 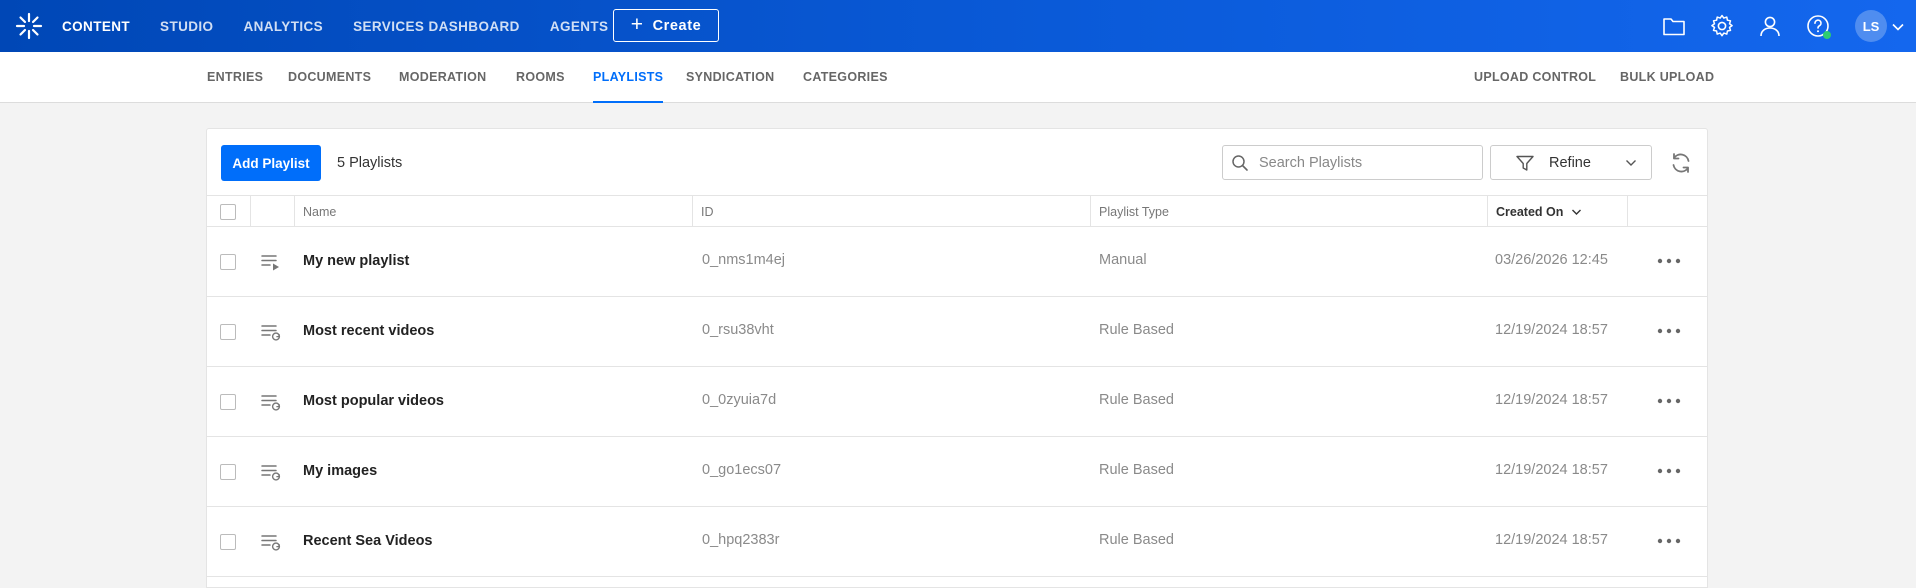 I want to click on search-icon, so click(x=1240, y=163).